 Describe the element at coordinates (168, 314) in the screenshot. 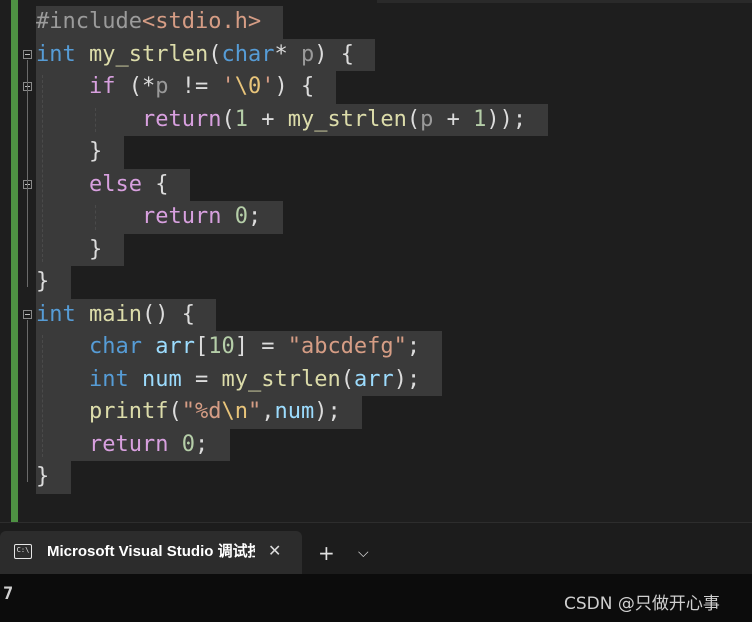

I see `code-token: () {` at that location.